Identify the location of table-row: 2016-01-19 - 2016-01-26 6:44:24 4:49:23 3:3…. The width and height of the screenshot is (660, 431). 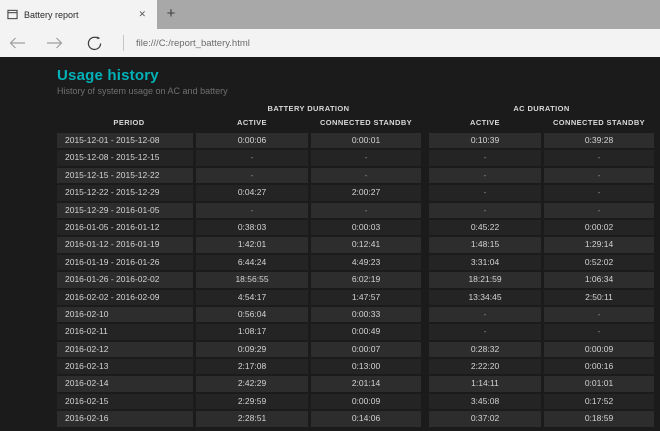
(355, 262).